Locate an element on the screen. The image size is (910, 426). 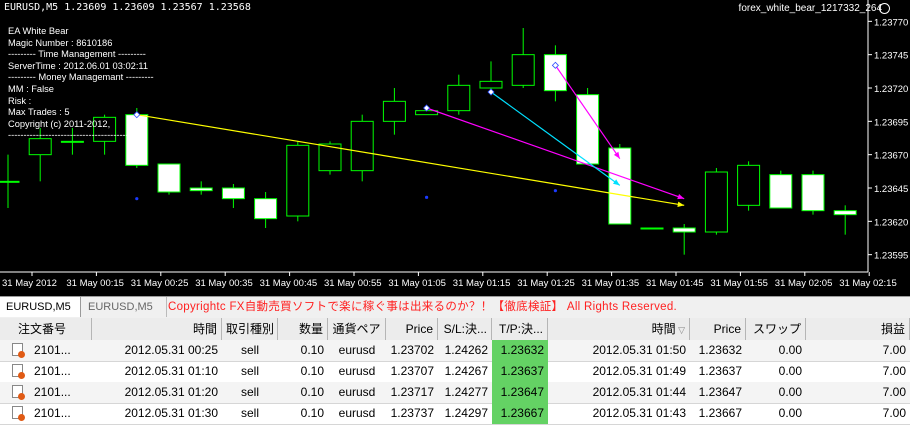
trade-entry-marker is located at coordinates (427, 108).